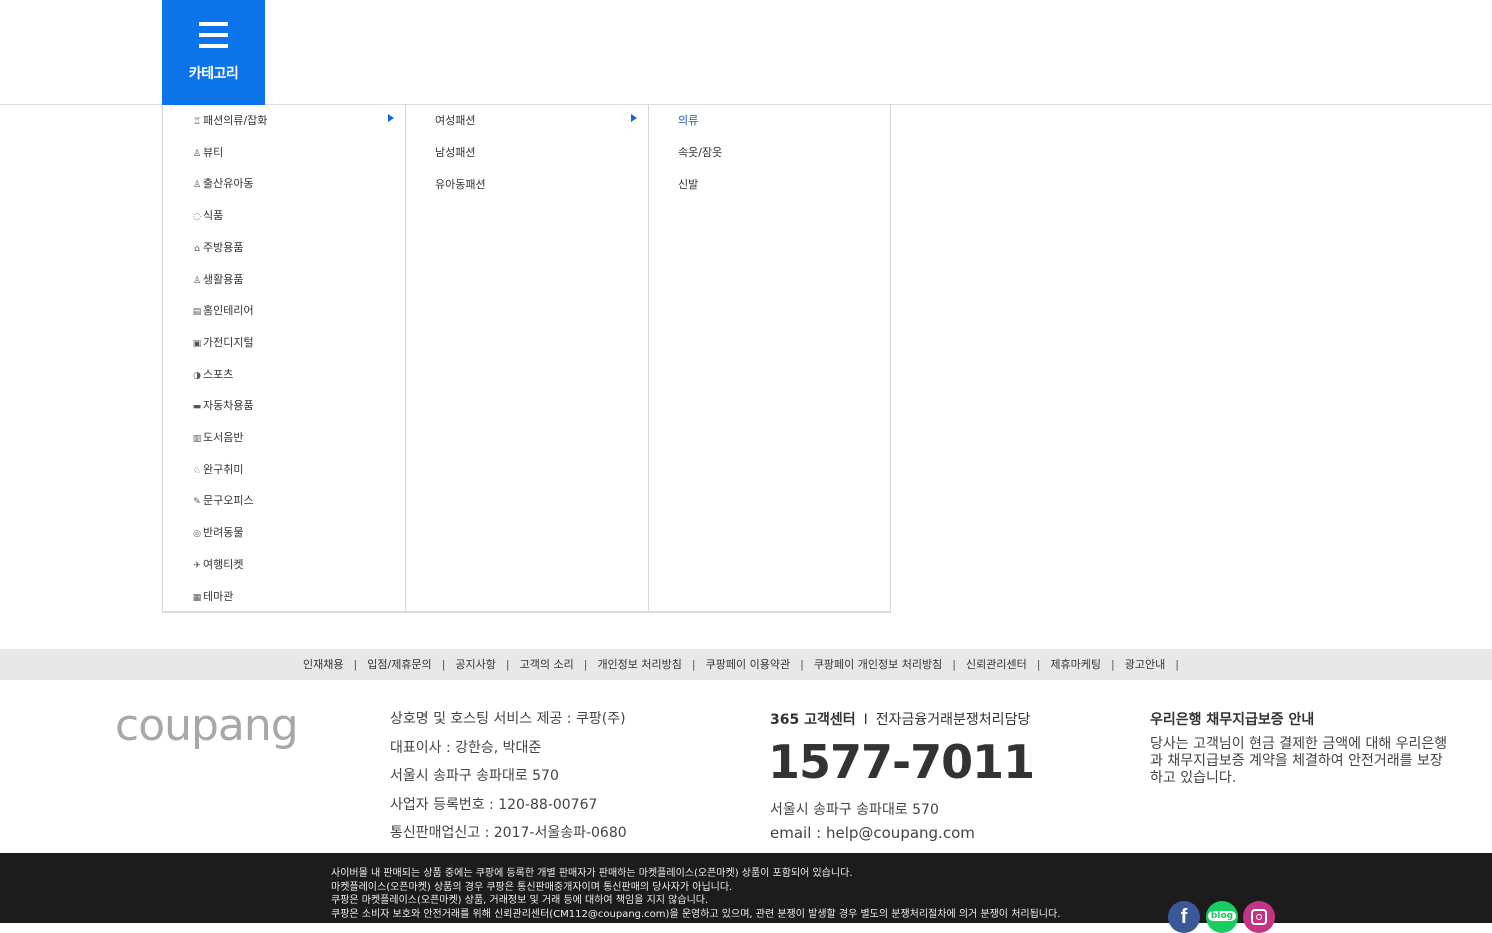  What do you see at coordinates (213, 52) in the screenshot?
I see `category-button: 카테고리` at bounding box center [213, 52].